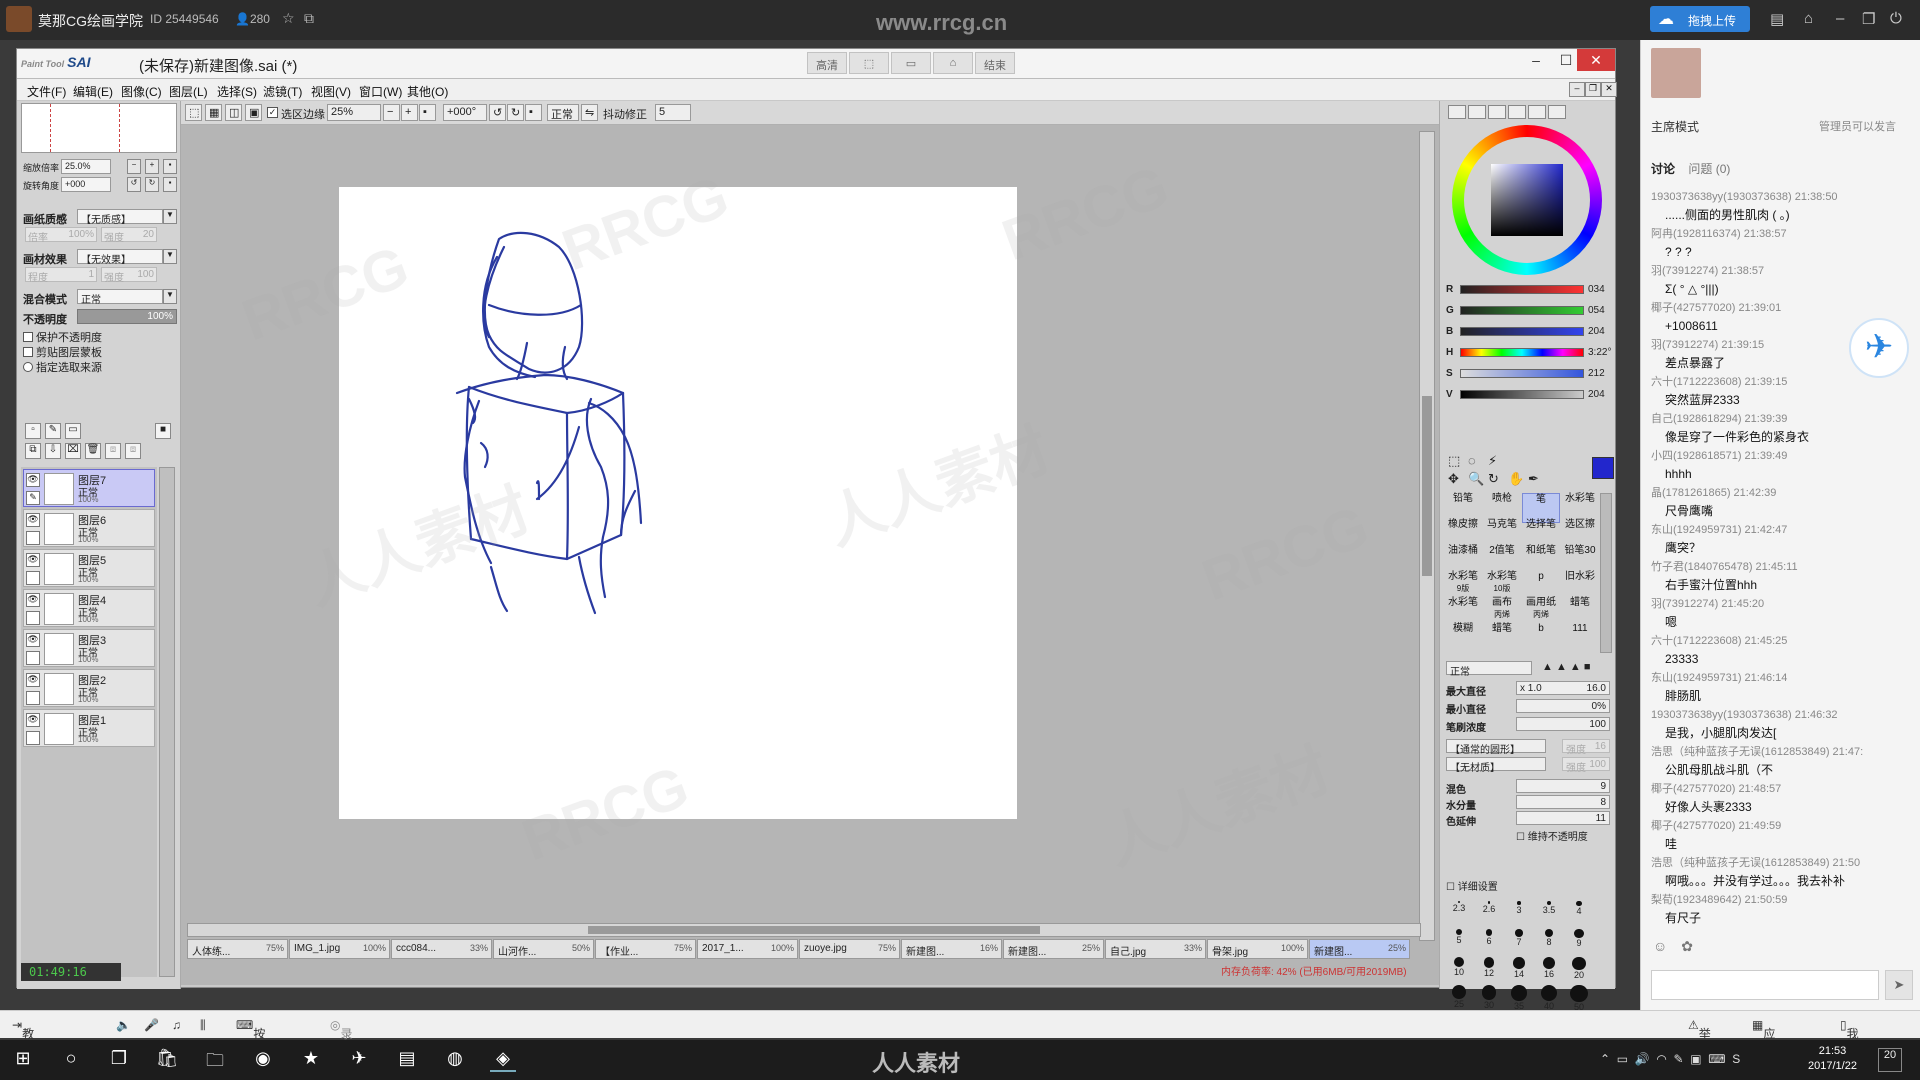 This screenshot has height=1080, width=1920. Describe the element at coordinates (1453, 479) in the screenshot. I see `move-icon: ✥` at that location.